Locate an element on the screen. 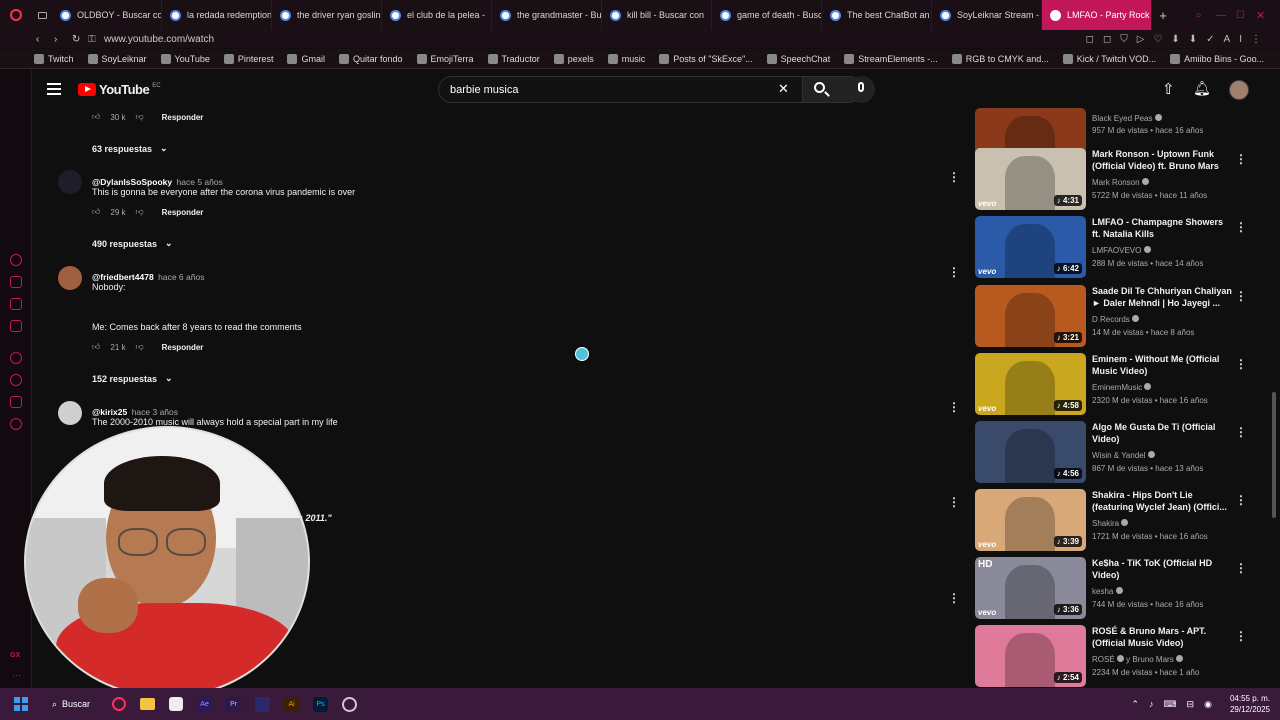  notifications-bell-icon: 🔔︎ is located at coordinates (1202, 88).